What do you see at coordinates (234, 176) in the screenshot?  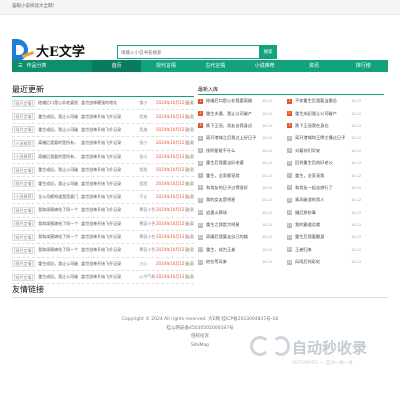 I see `ranking-book-link: 重生，全家都宠我` at bounding box center [234, 176].